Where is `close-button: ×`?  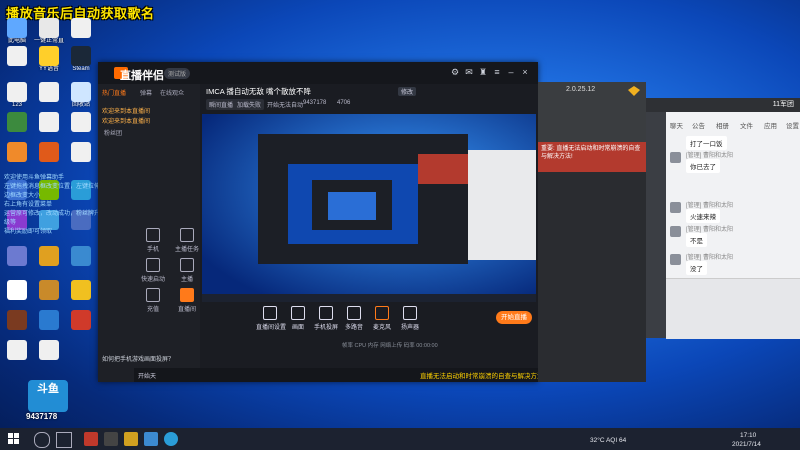 close-button: × is located at coordinates (525, 72).